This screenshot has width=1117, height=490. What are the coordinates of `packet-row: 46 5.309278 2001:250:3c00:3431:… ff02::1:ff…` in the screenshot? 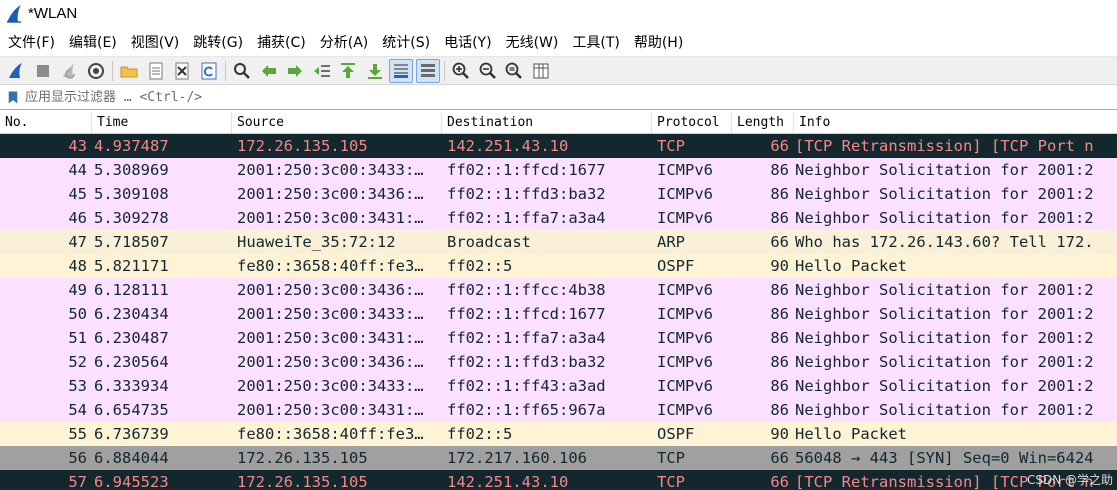 It's located at (558, 218).